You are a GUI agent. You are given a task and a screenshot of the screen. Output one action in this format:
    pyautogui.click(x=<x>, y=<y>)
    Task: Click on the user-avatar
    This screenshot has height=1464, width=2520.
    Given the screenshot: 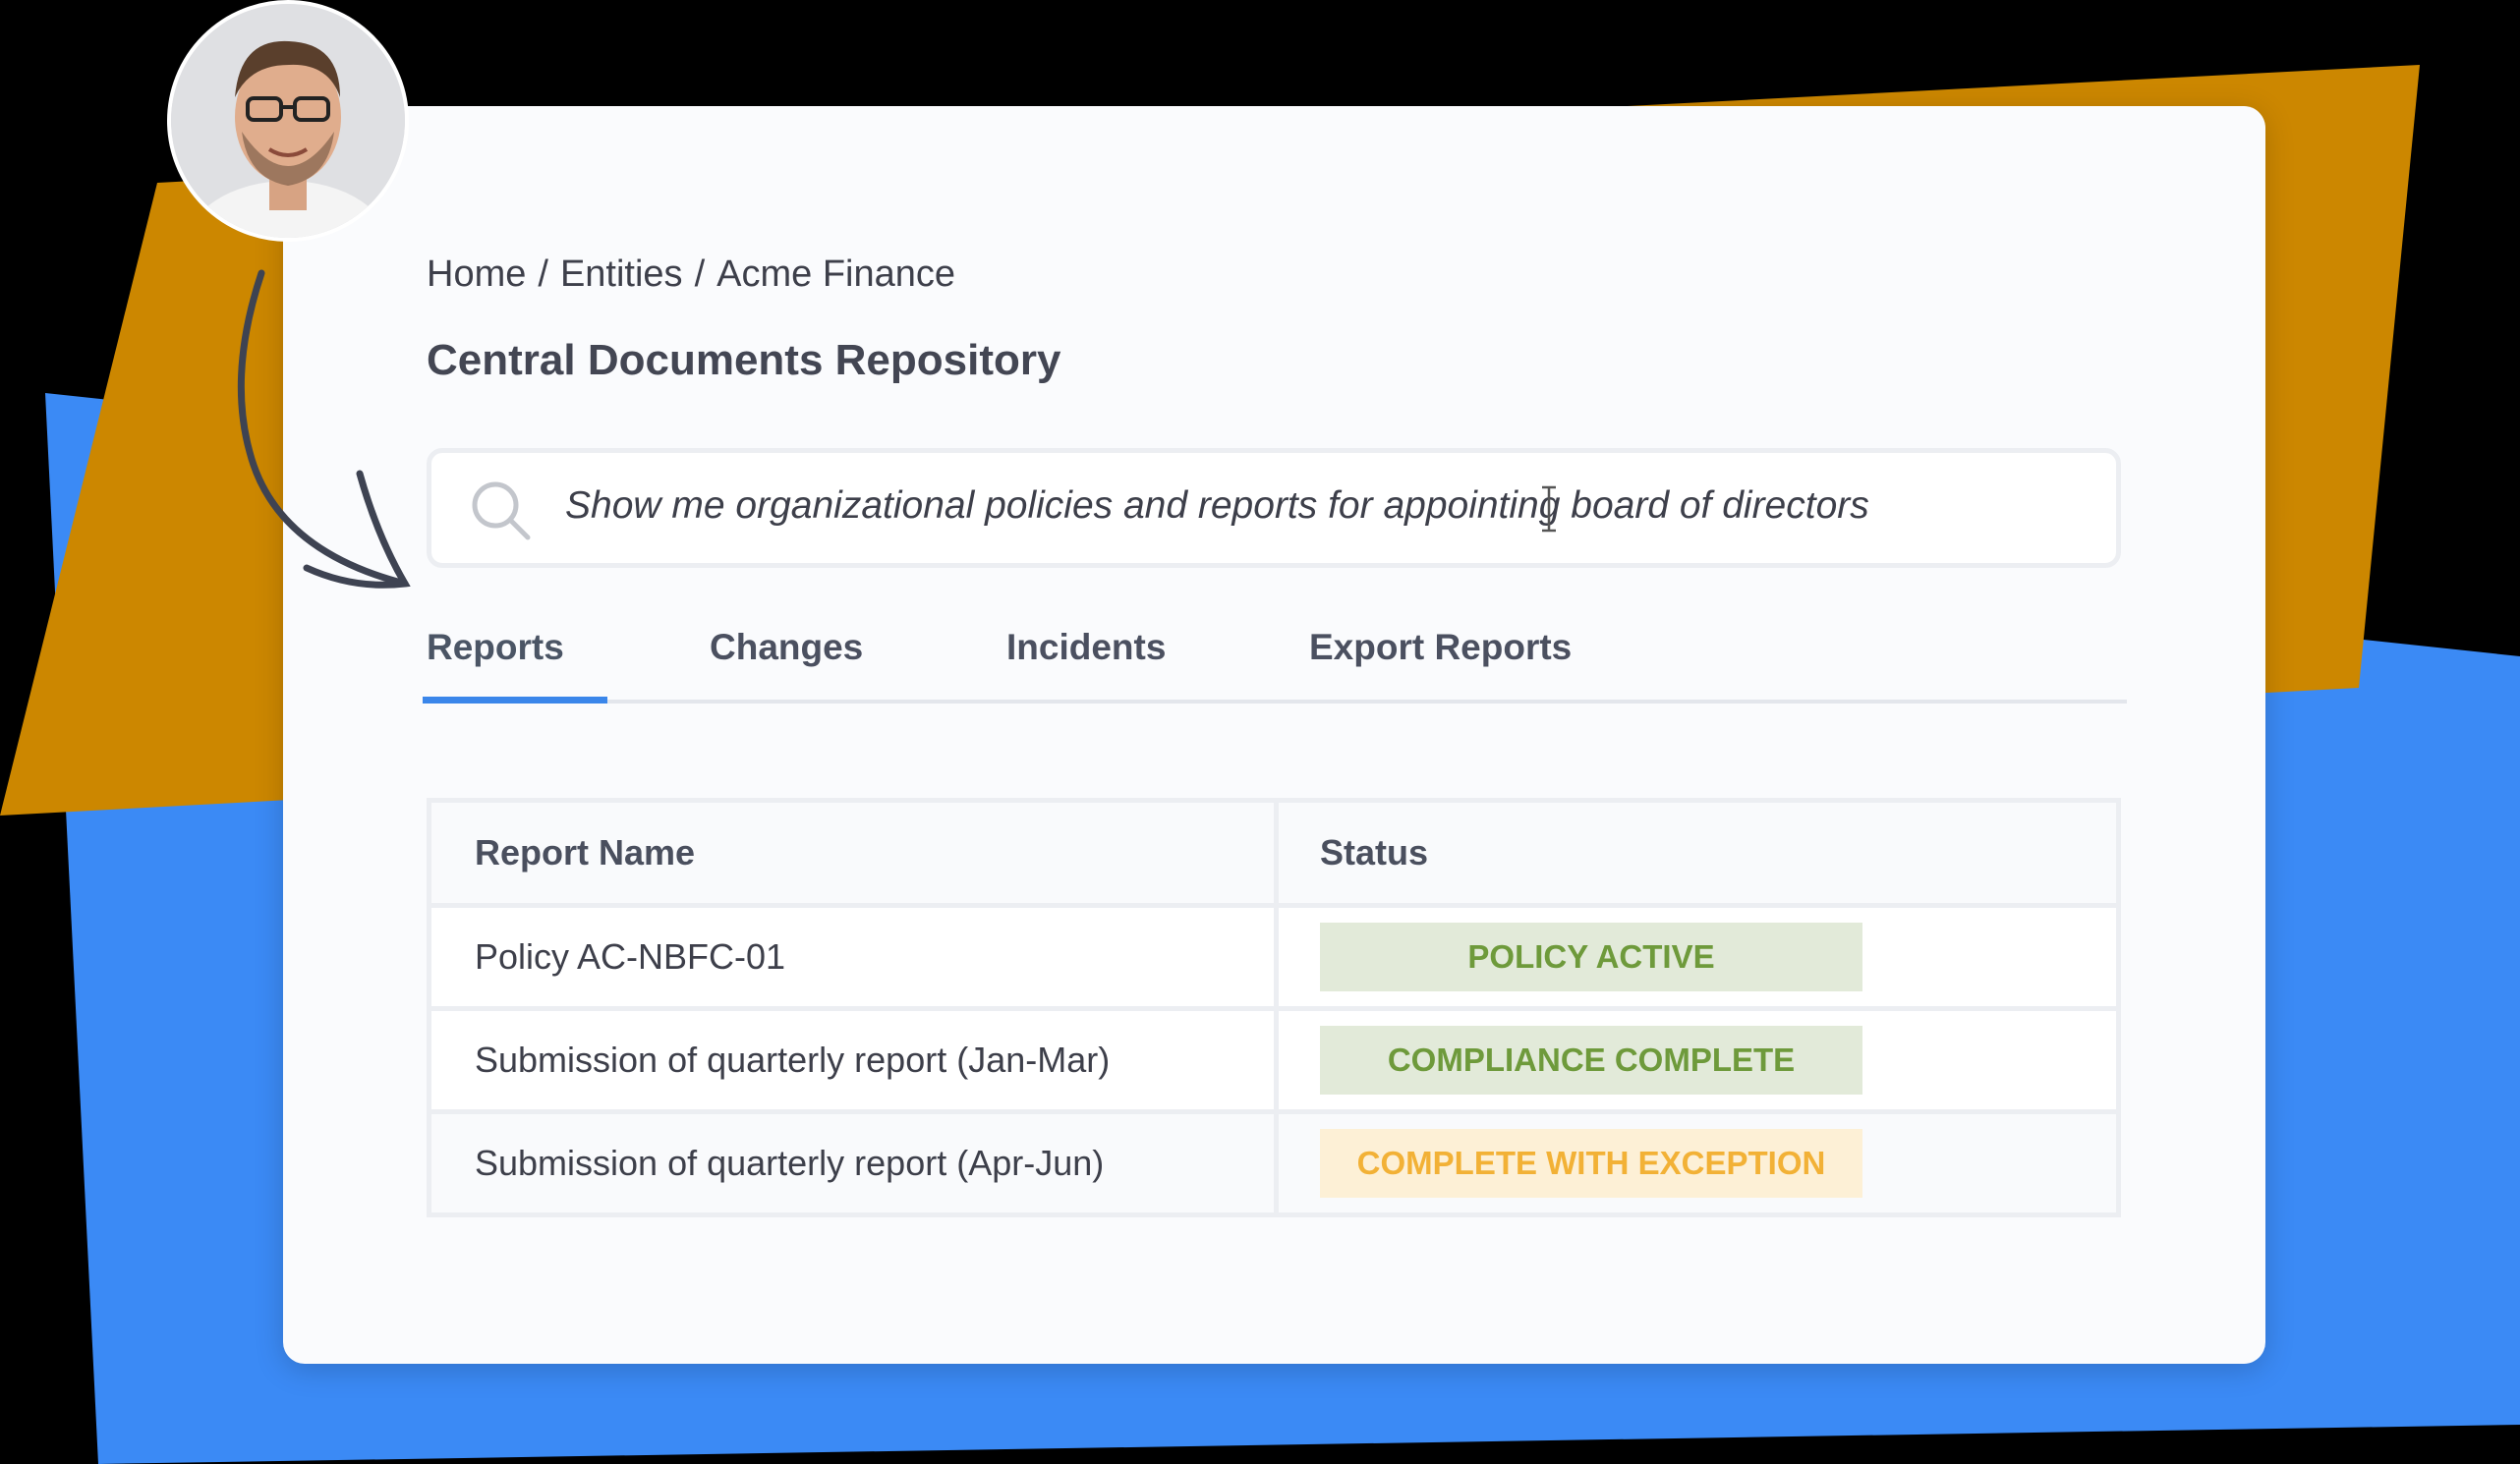 What is the action you would take?
    pyautogui.click(x=288, y=121)
    